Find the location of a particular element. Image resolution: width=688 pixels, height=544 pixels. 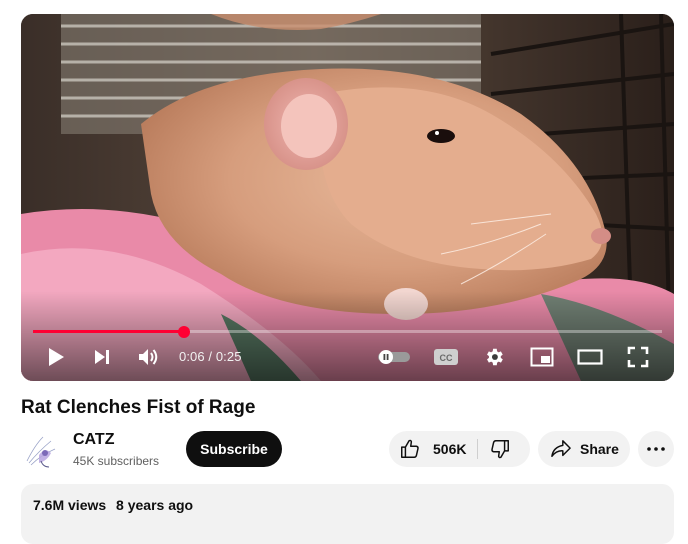

description-box: 7.6M views 8 years ago is located at coordinates (347, 514).